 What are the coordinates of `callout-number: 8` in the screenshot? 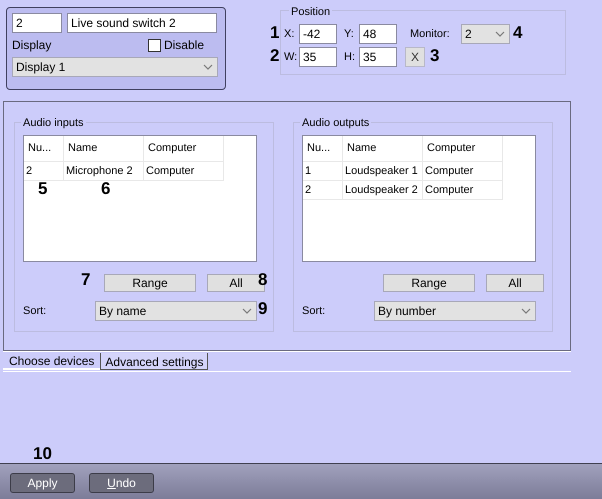 It's located at (263, 279).